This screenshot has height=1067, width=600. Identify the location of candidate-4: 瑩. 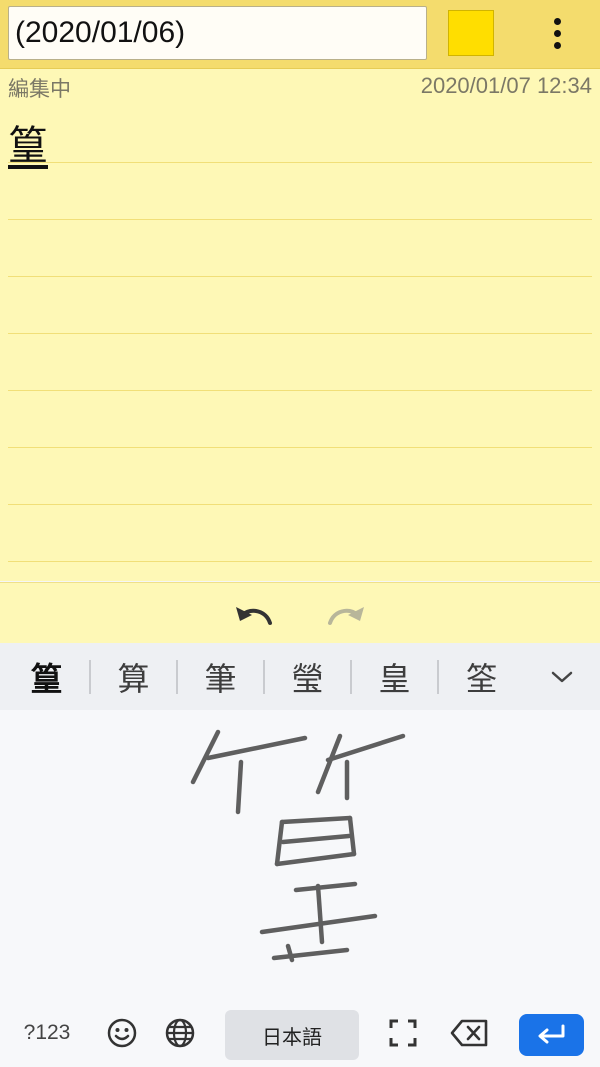
(307, 676).